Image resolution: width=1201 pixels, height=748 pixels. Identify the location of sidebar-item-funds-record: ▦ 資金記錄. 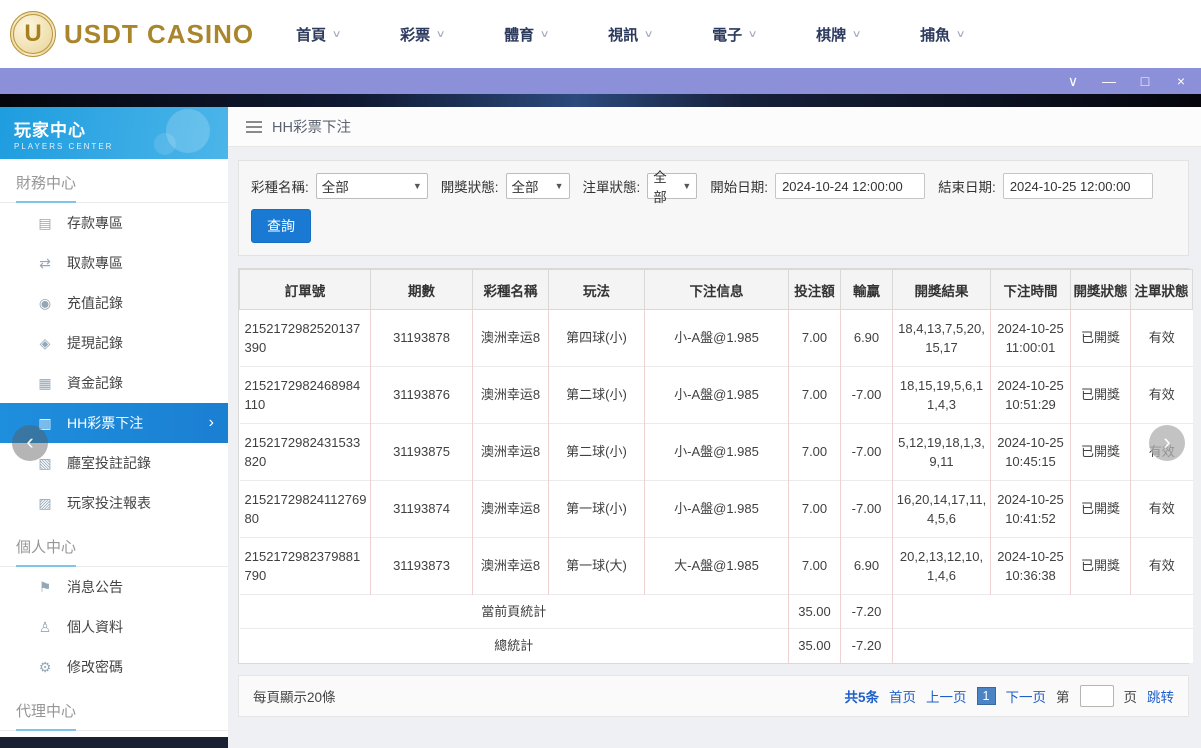
(114, 383).